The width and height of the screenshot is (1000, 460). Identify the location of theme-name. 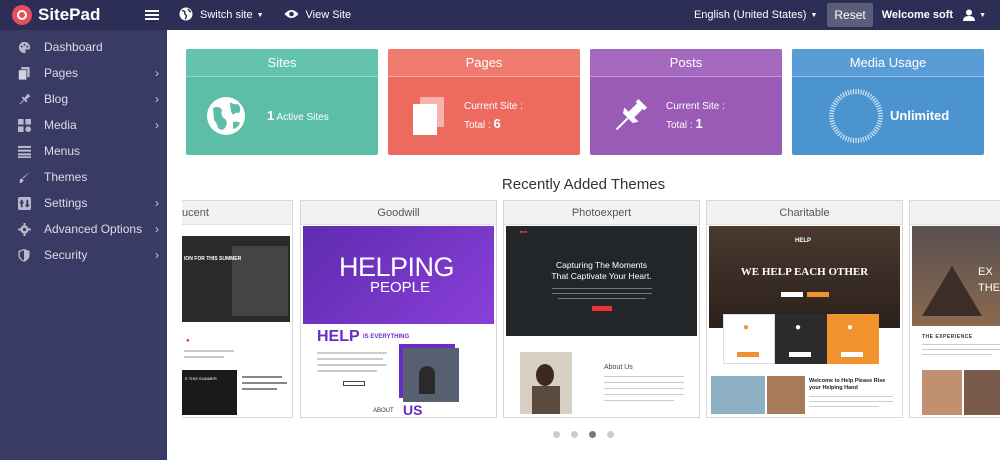
(955, 213).